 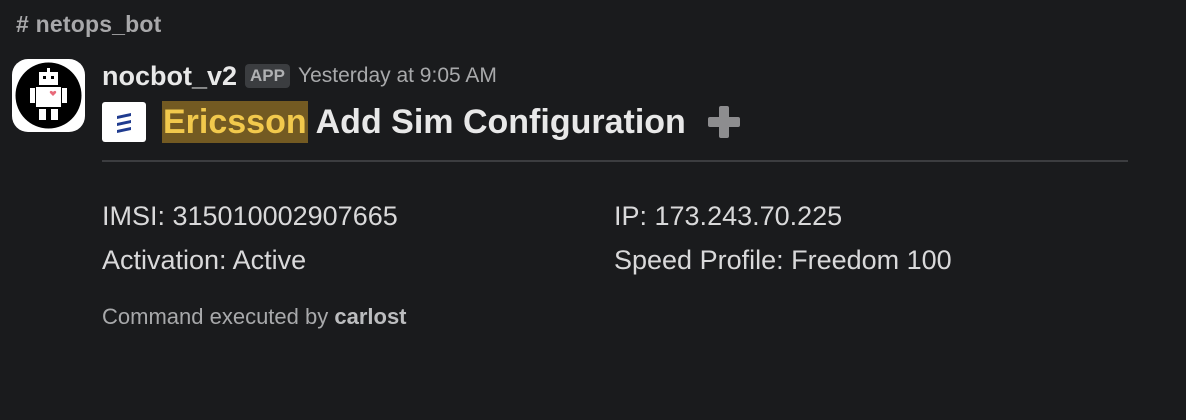 What do you see at coordinates (397, 76) in the screenshot?
I see `message-timestamp: Yesterday at 9:05 AM` at bounding box center [397, 76].